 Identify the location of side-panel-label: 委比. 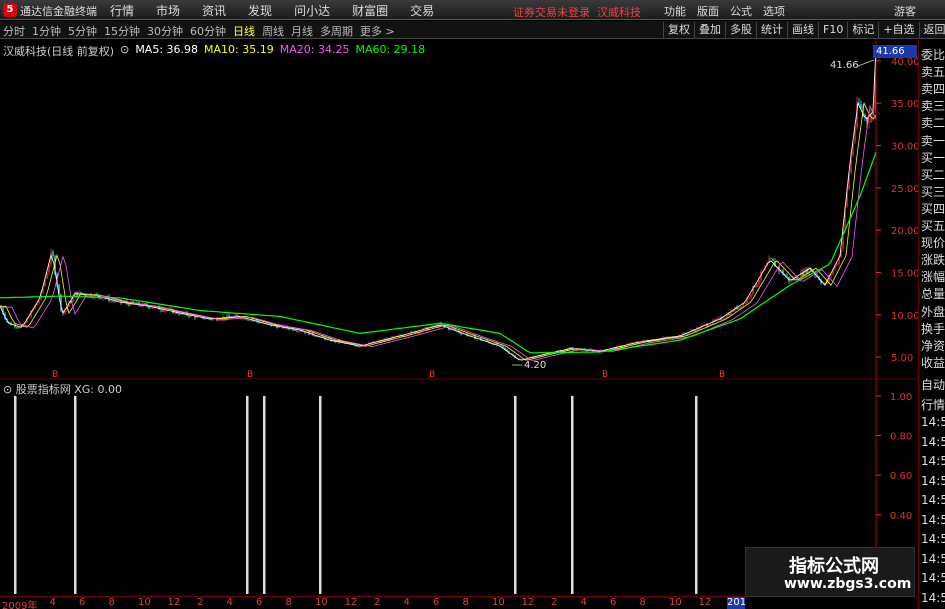
(933, 55).